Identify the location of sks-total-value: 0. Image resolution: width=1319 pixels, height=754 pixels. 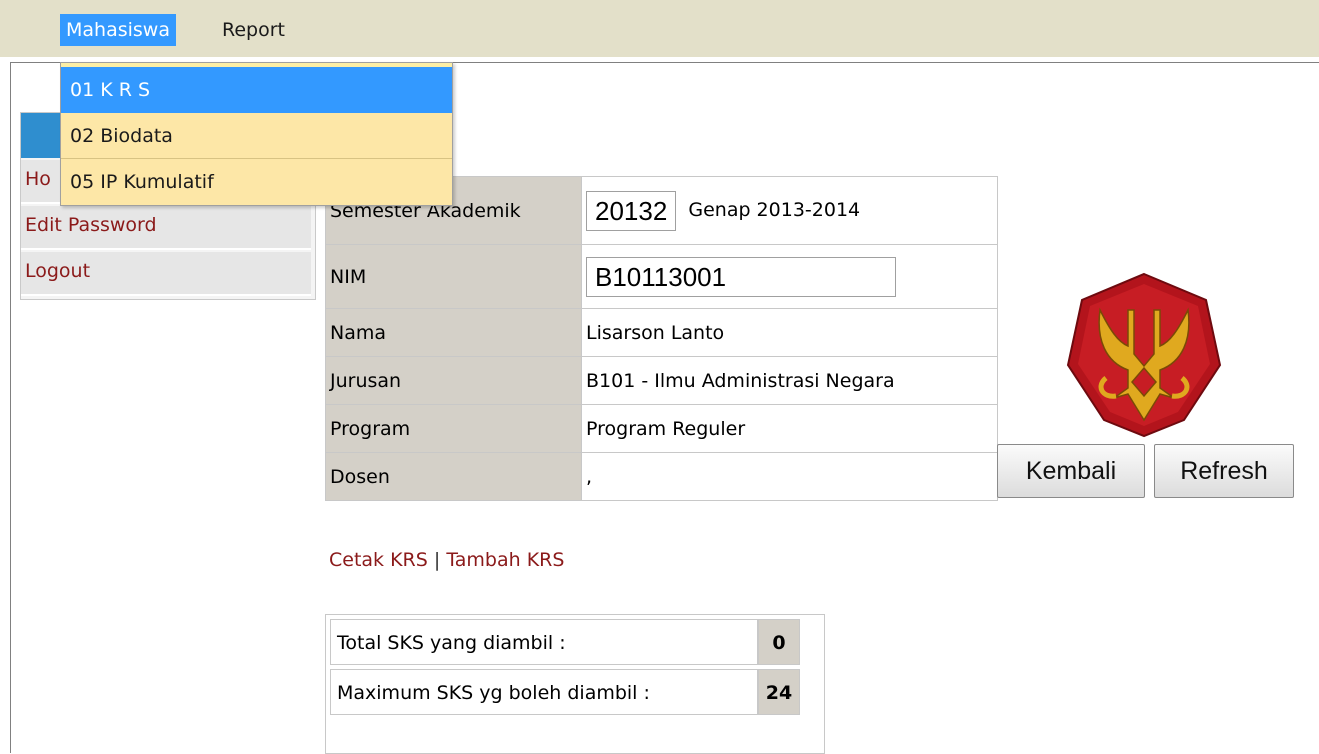
(779, 642).